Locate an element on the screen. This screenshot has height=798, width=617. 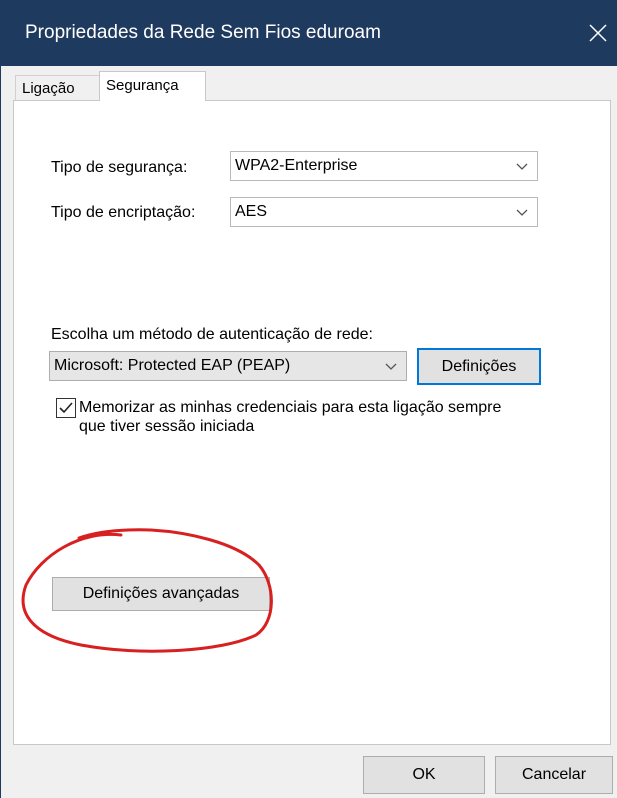
encryption-type-value: AES is located at coordinates (251, 211).